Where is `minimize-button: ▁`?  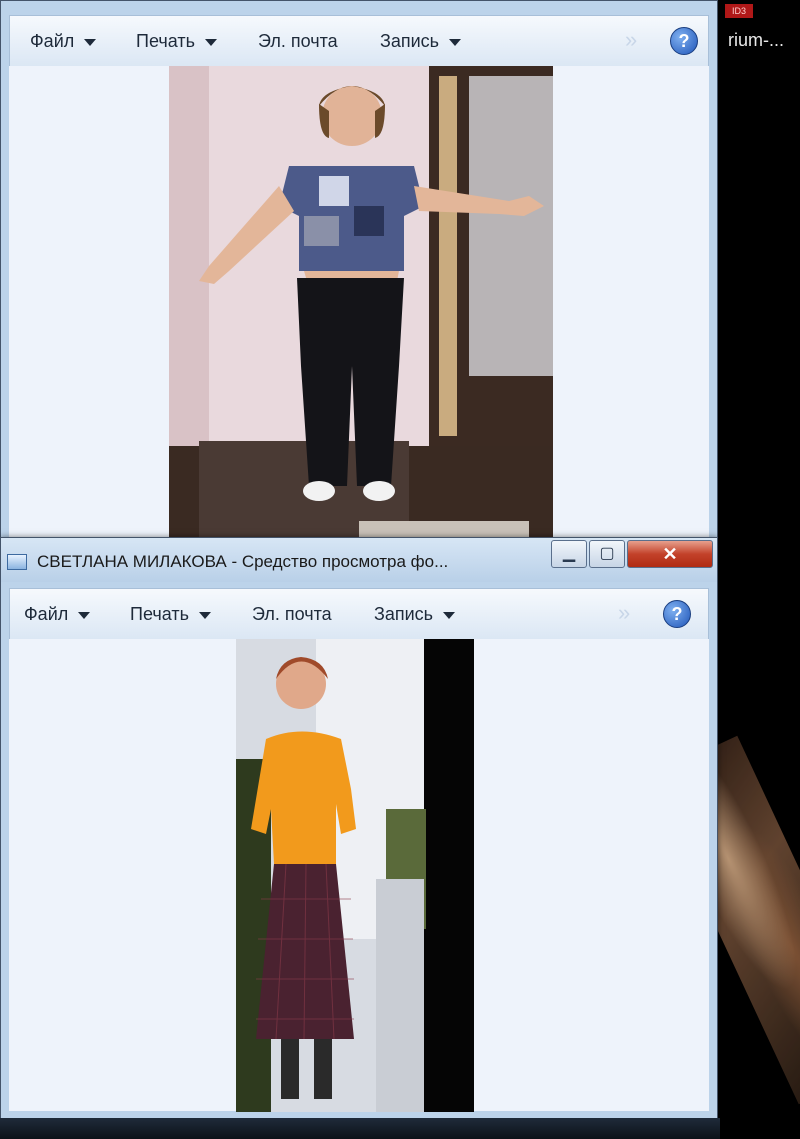
minimize-button: ▁ is located at coordinates (569, 554).